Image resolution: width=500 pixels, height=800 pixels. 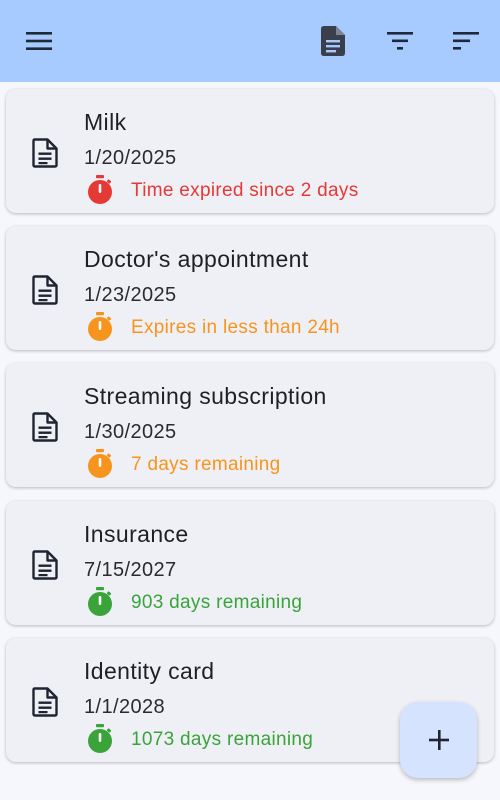 I want to click on plus-icon, so click(x=438, y=740).